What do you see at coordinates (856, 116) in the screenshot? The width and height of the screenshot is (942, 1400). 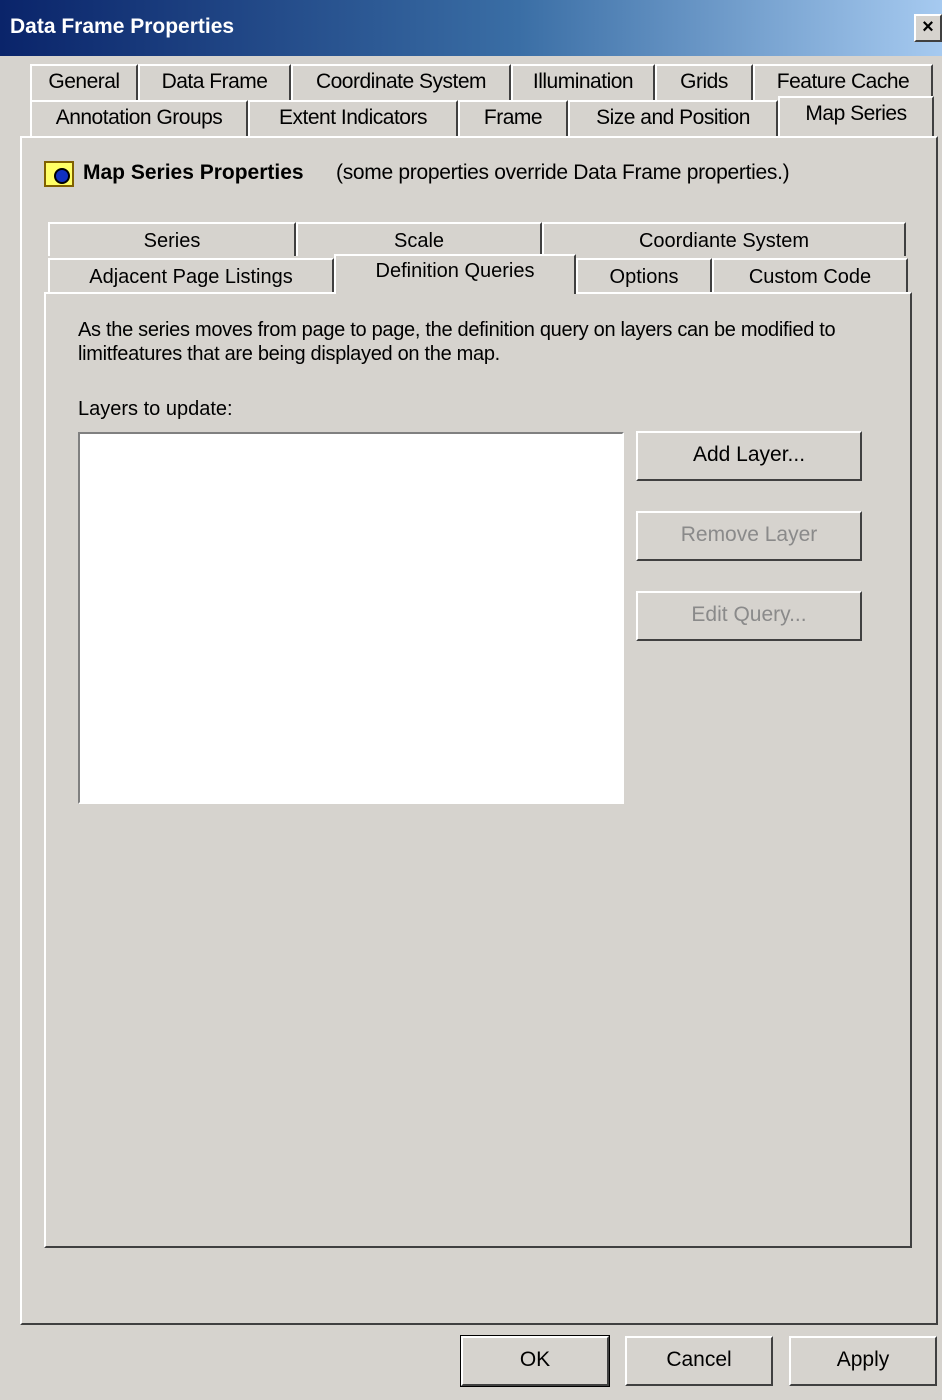 I see `tab-map-series: Map Series` at bounding box center [856, 116].